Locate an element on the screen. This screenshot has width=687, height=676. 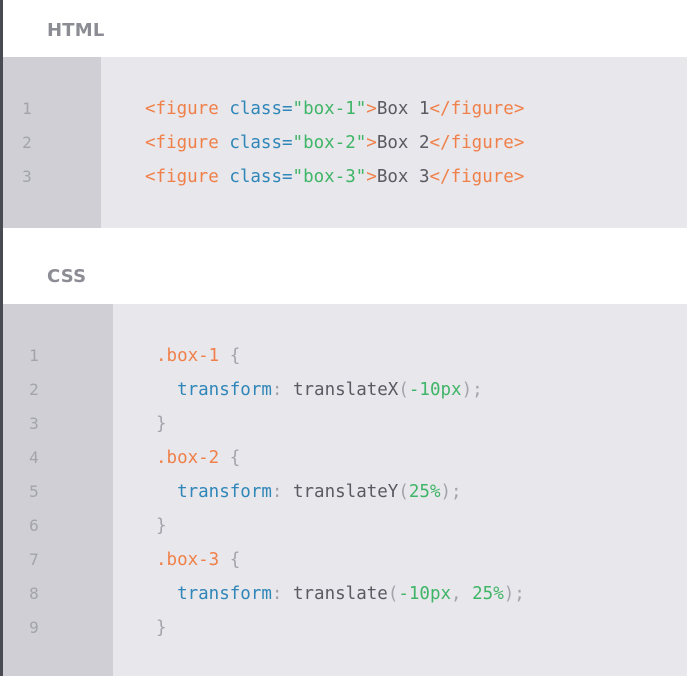
code-line: <figure class="box-2">Box 2</figure> is located at coordinates (334, 143).